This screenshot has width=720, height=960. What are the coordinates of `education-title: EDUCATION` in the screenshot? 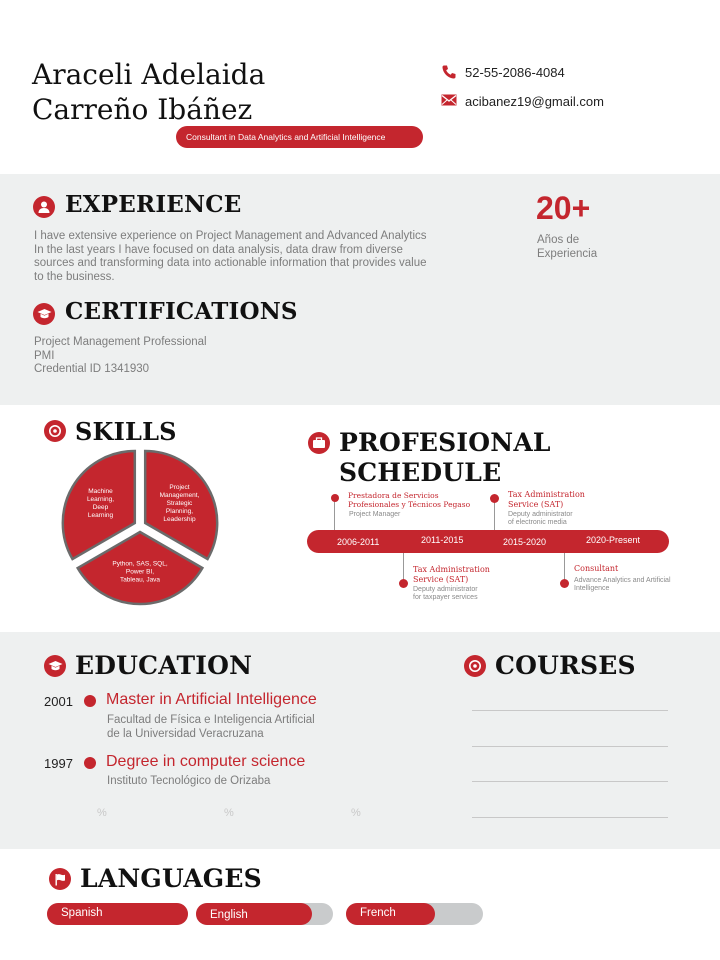 It's located at (164, 665).